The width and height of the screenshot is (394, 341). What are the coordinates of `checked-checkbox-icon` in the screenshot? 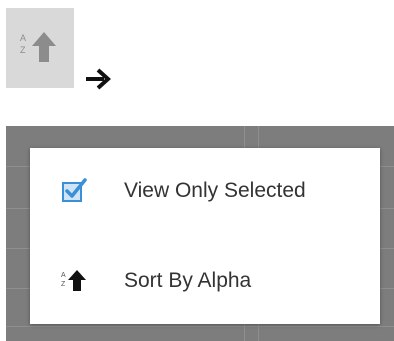 It's located at (74, 190).